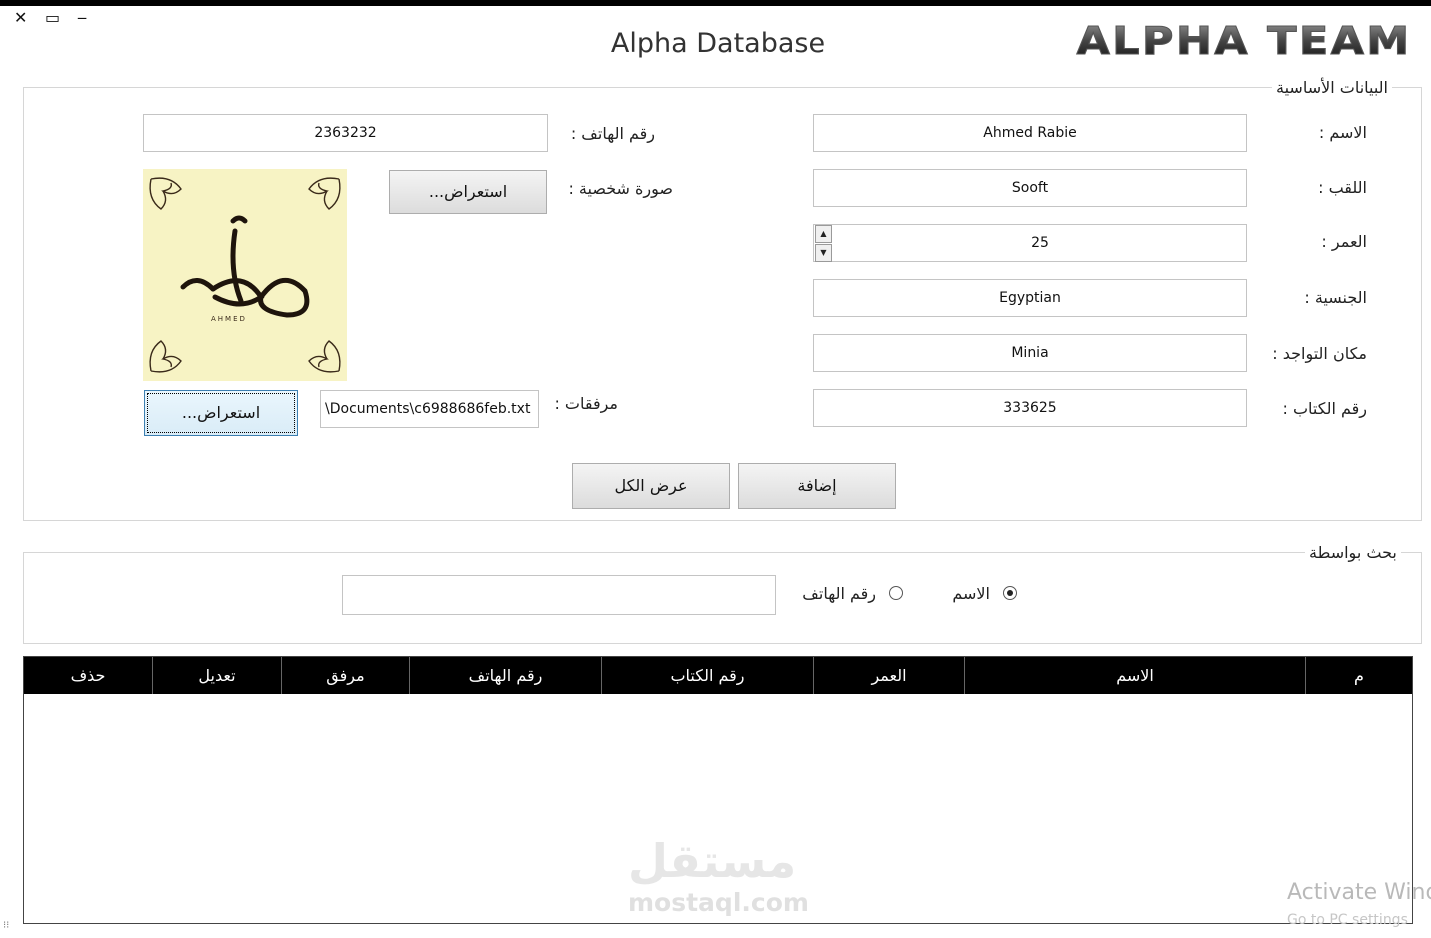 This screenshot has width=1431, height=938. What do you see at coordinates (88, 675) in the screenshot?
I see `column-header-delete: حذف` at bounding box center [88, 675].